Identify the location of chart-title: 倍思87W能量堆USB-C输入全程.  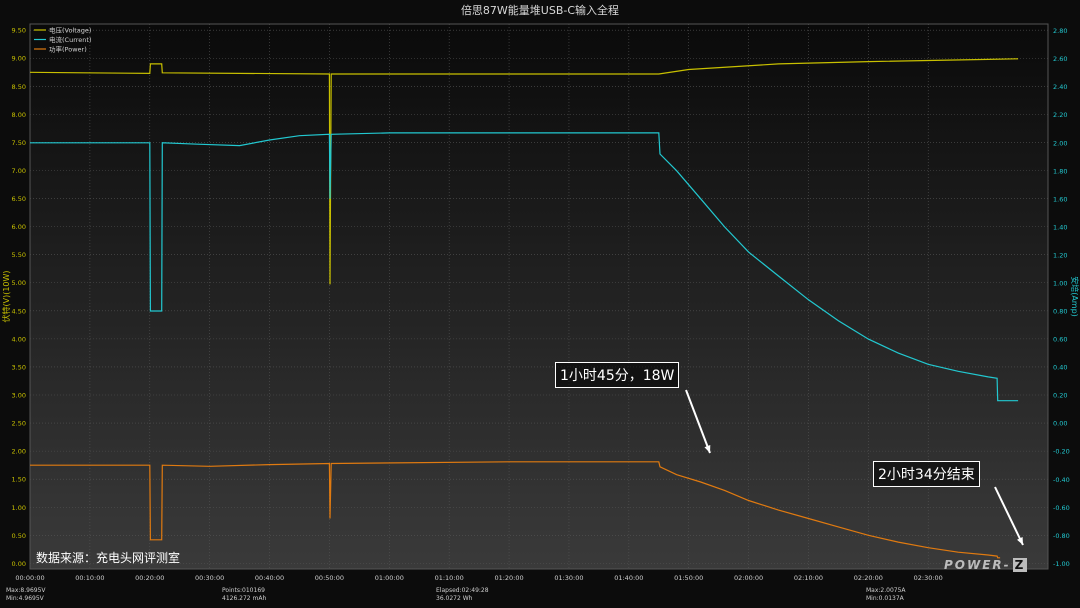
(540, 10).